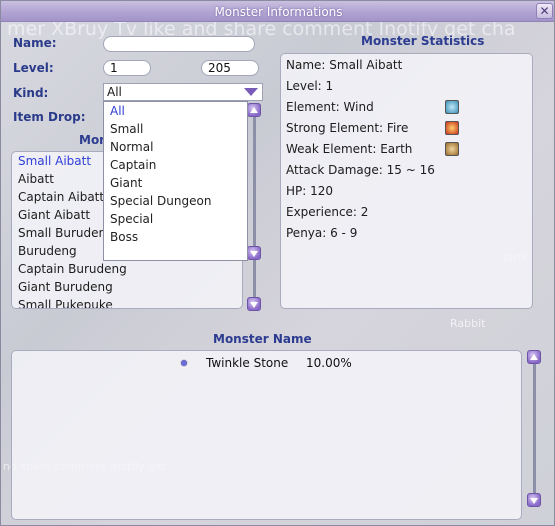 The image size is (555, 526). I want to click on name-label: Name:, so click(35, 43).